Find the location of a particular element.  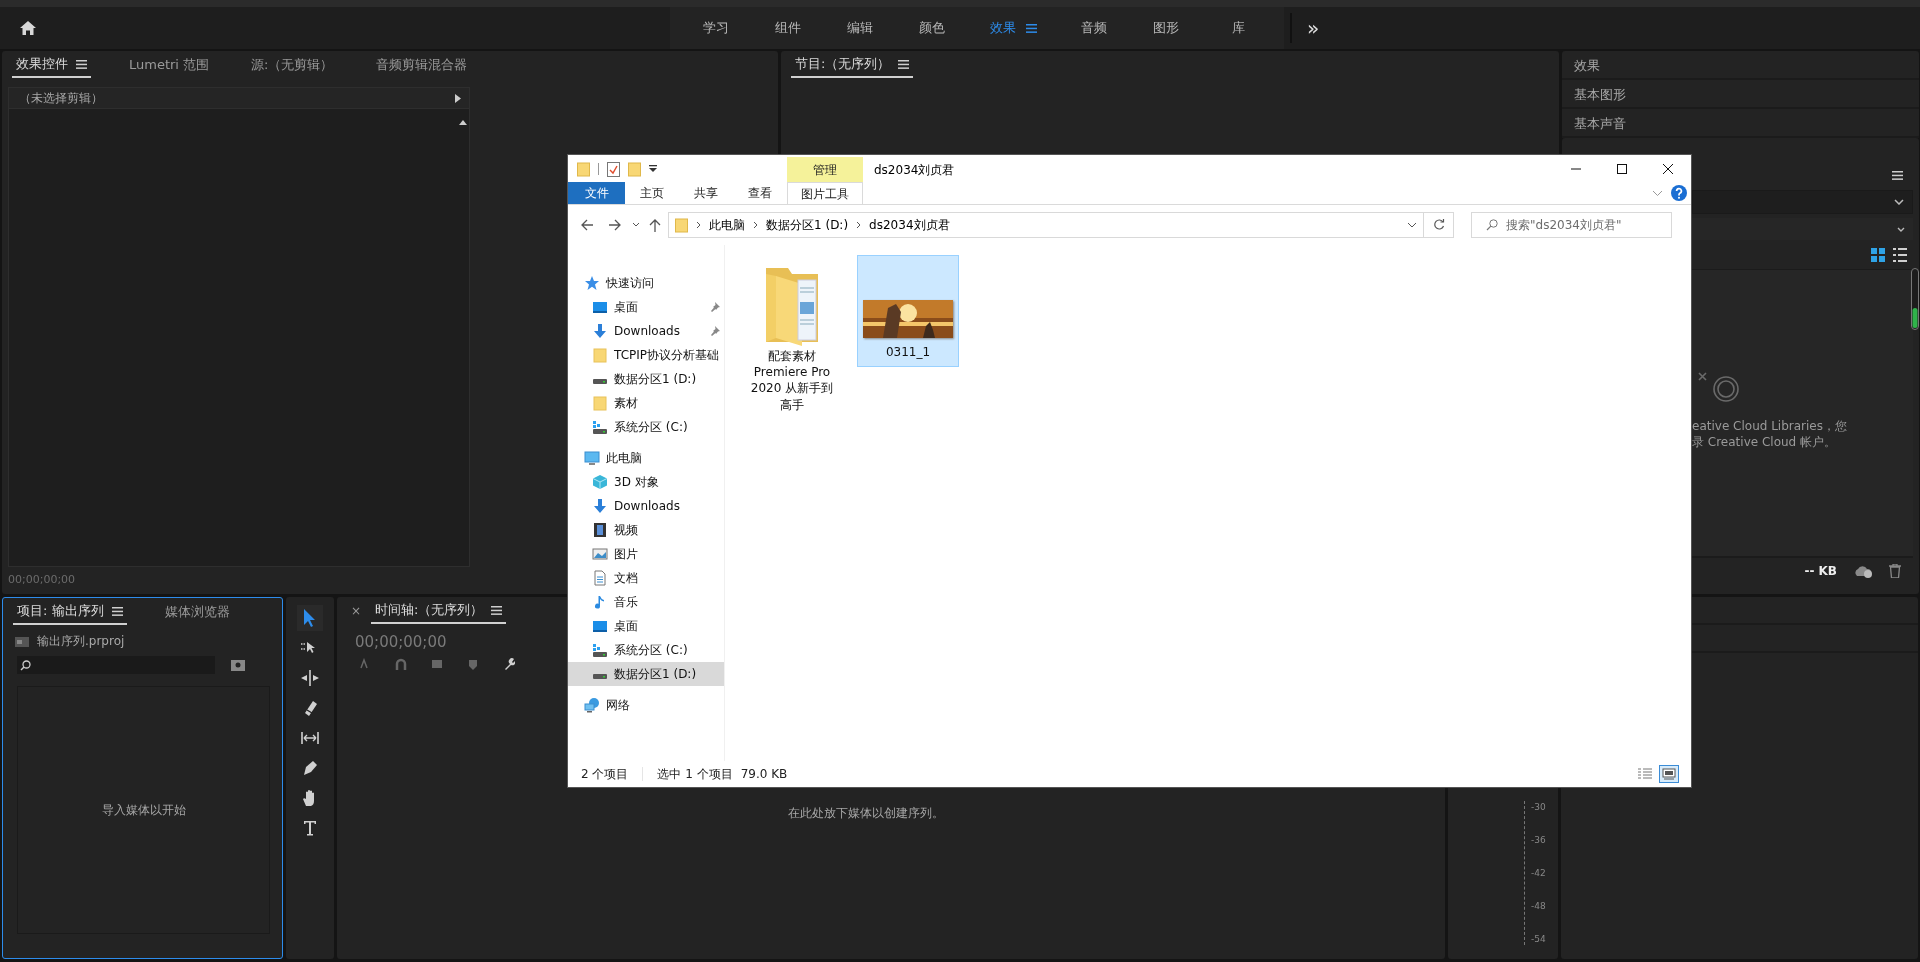

workspace-tab: 库 is located at coordinates (1238, 28).